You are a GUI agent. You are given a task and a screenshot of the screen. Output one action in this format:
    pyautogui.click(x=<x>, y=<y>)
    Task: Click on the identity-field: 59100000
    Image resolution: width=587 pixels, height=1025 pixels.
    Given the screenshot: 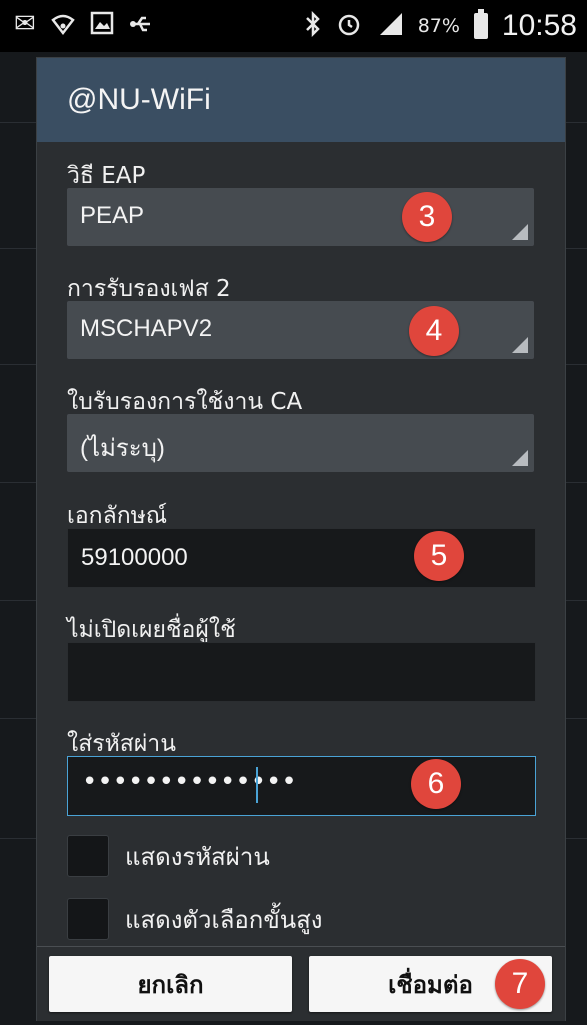 What is the action you would take?
    pyautogui.click(x=301, y=558)
    